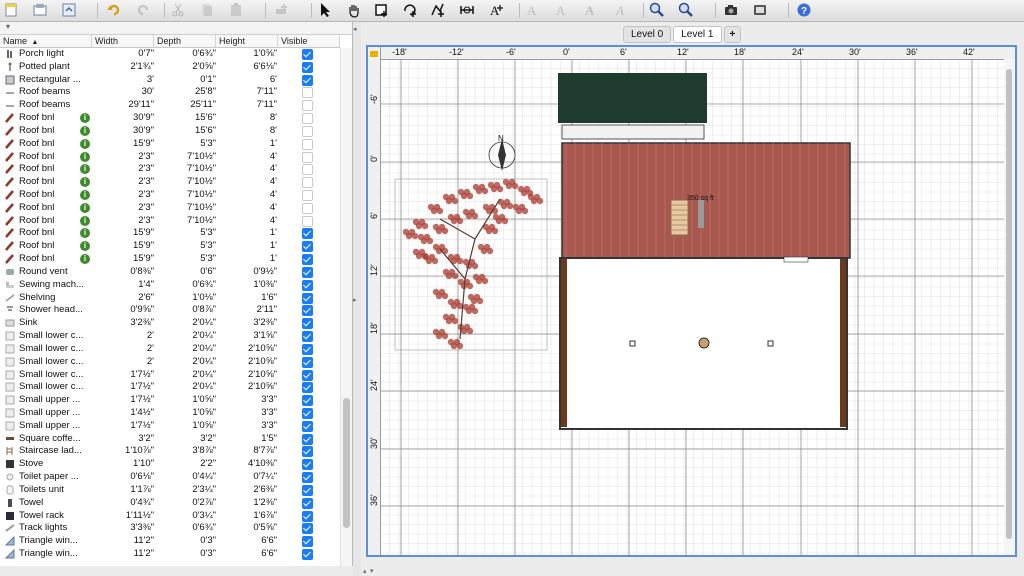 The image size is (1024, 576). I want to click on copy-button, so click(207, 10).